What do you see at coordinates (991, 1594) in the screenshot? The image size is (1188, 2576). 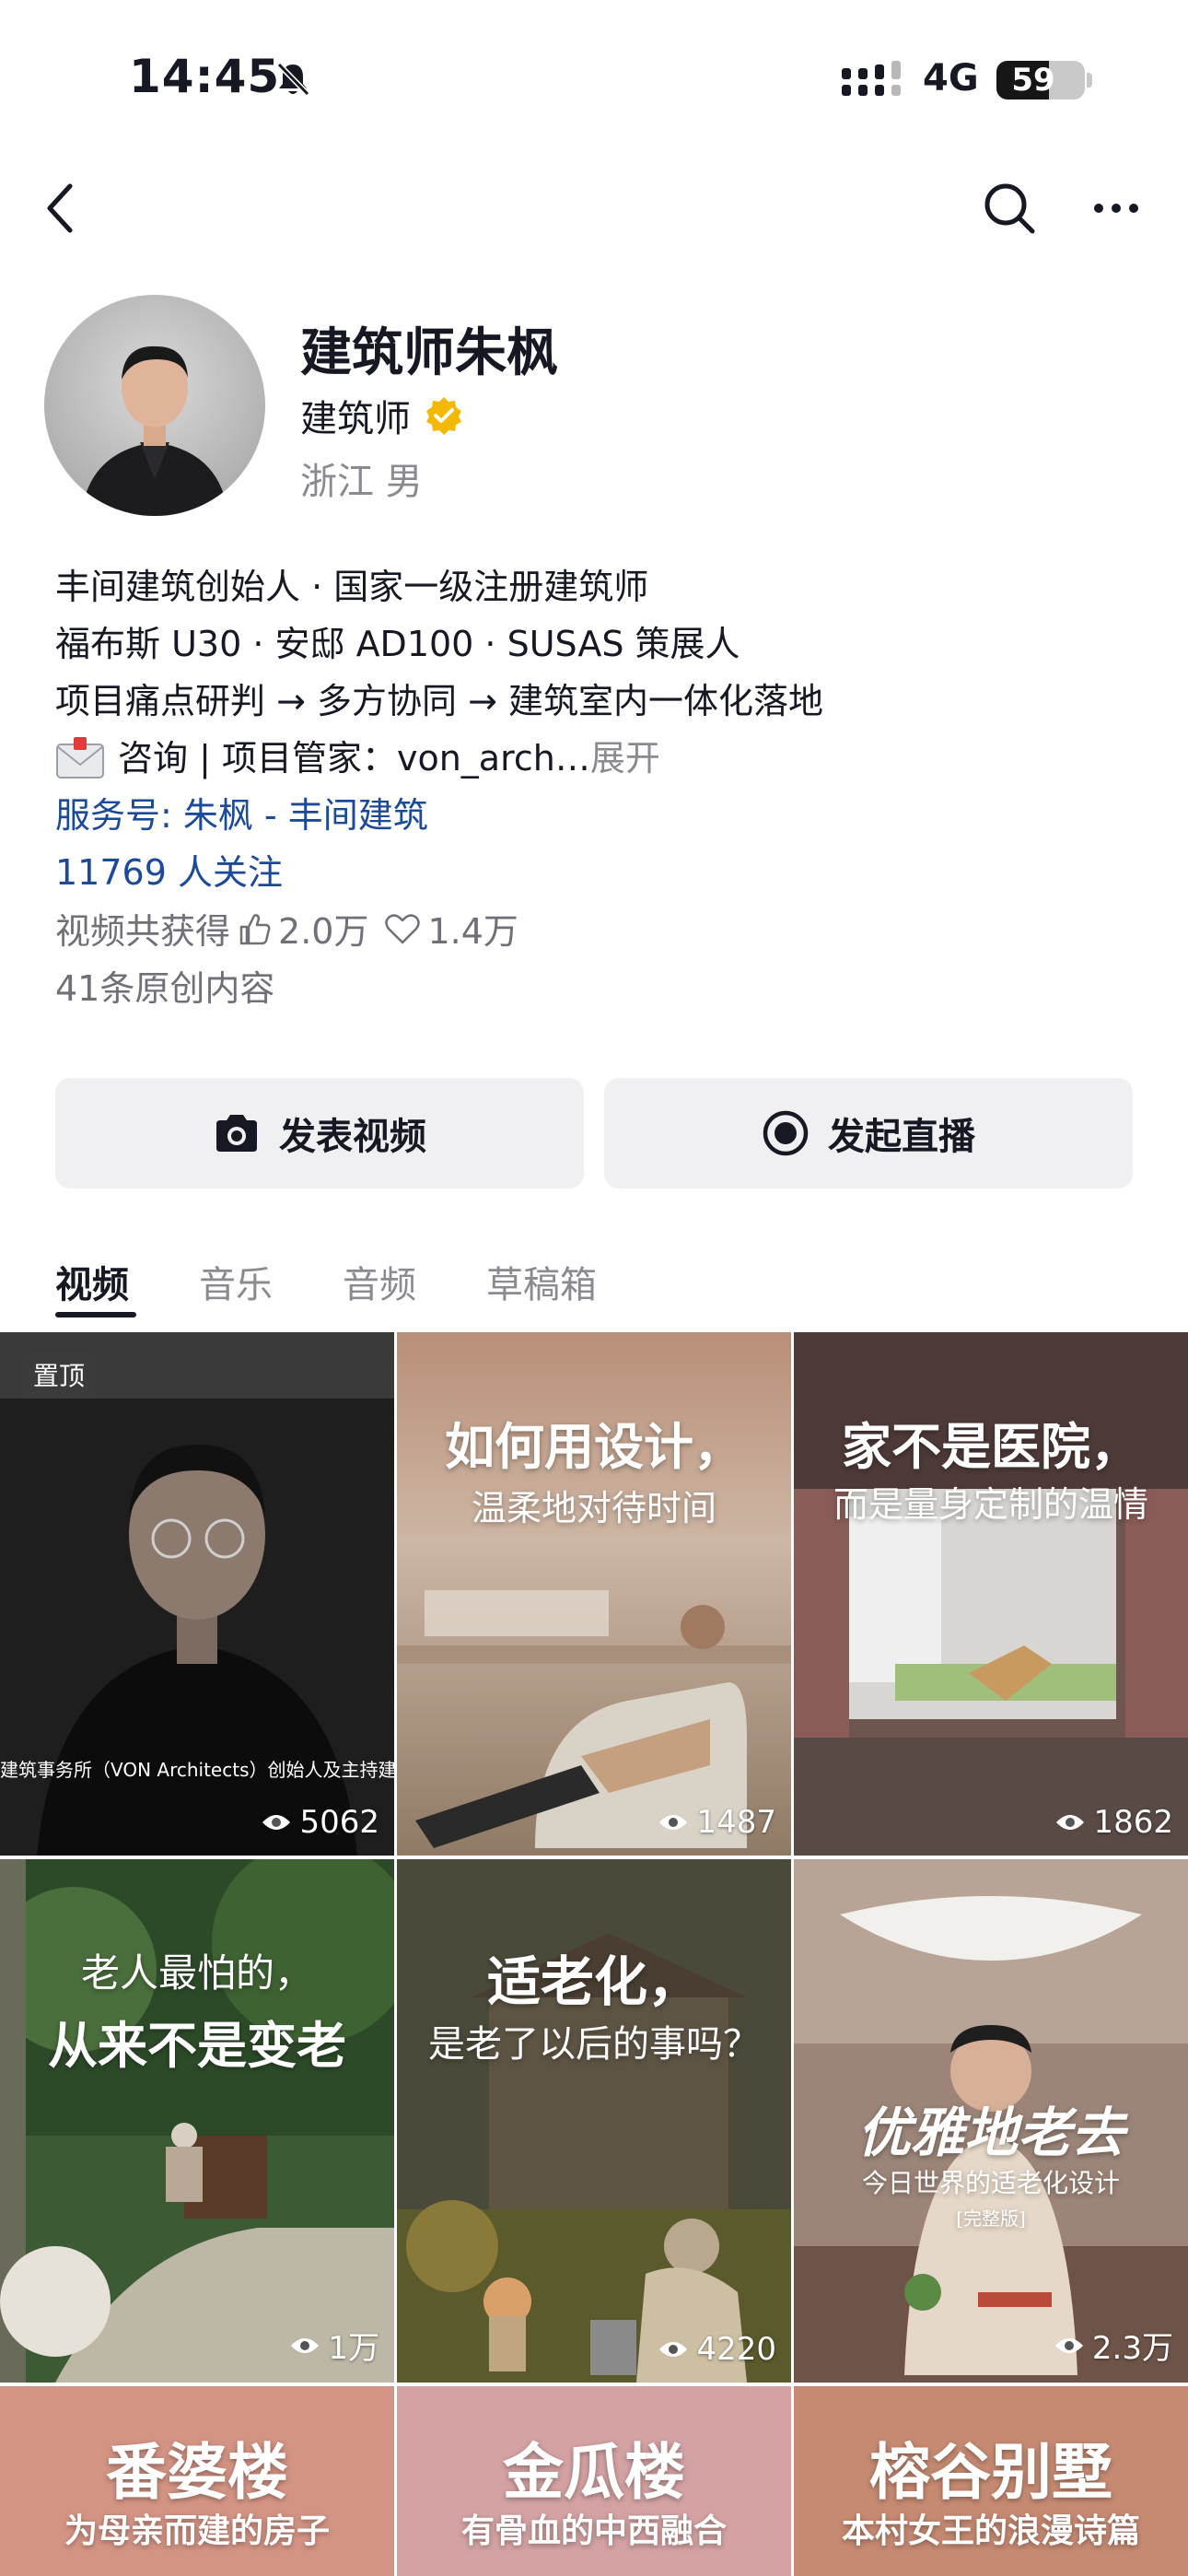 I see `video-tile-3: 家不是医院， 而是量身定制的温情 1862` at bounding box center [991, 1594].